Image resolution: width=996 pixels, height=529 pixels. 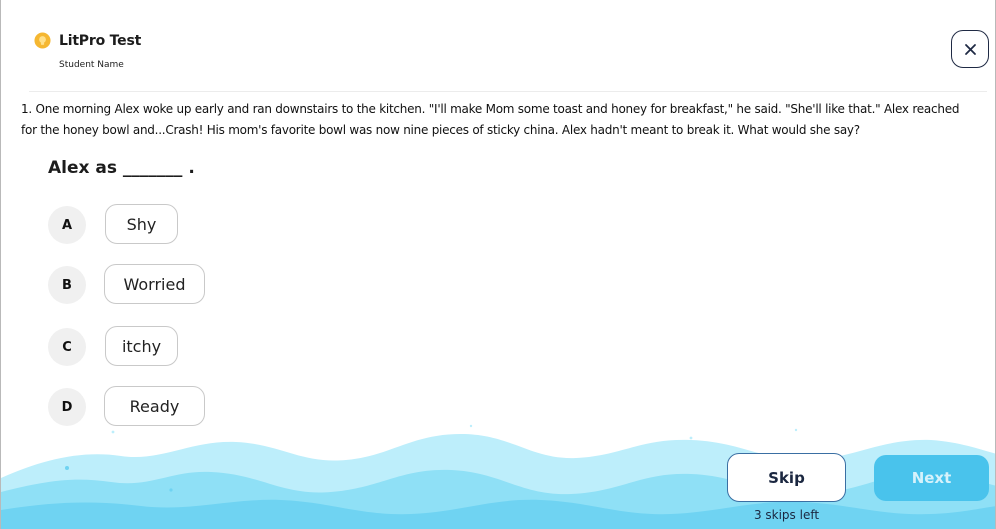 I want to click on option-label: Worried, so click(x=154, y=284).